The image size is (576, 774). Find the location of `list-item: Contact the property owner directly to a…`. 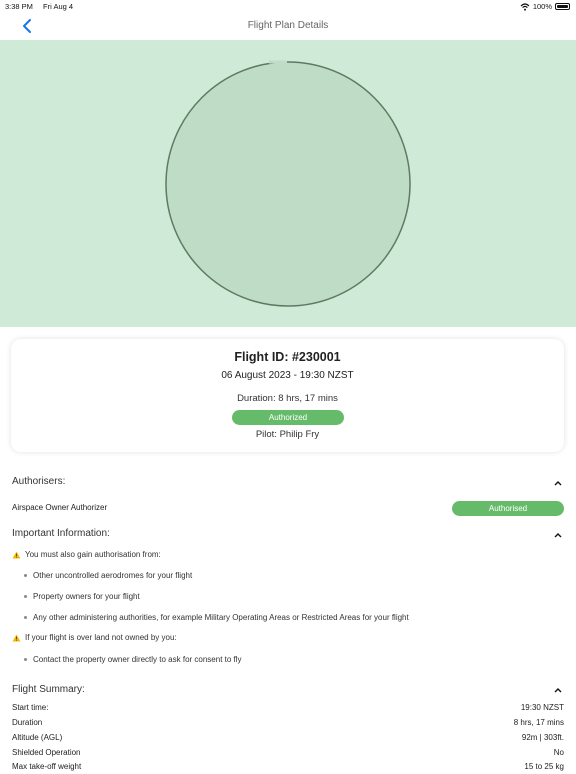

list-item: Contact the property owner directly to a… is located at coordinates (133, 659).